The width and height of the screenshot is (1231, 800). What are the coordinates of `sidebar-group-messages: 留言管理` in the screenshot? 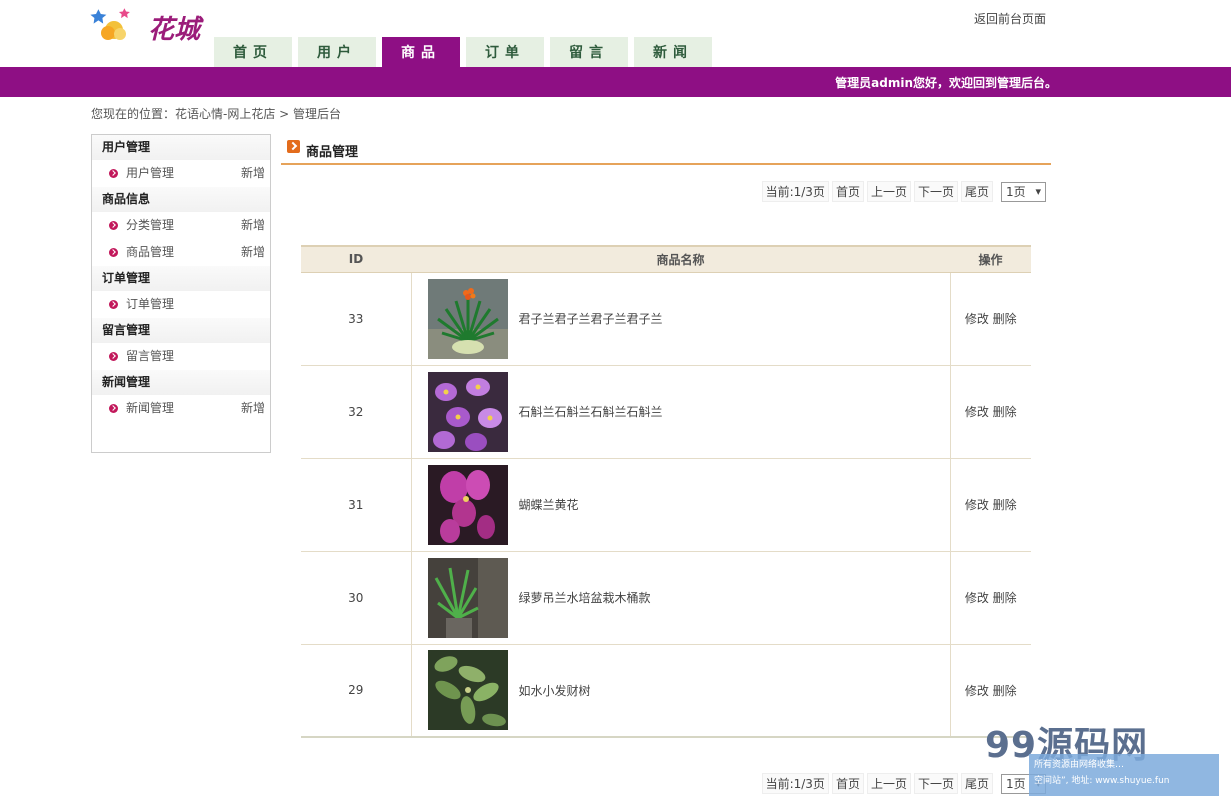 It's located at (181, 330).